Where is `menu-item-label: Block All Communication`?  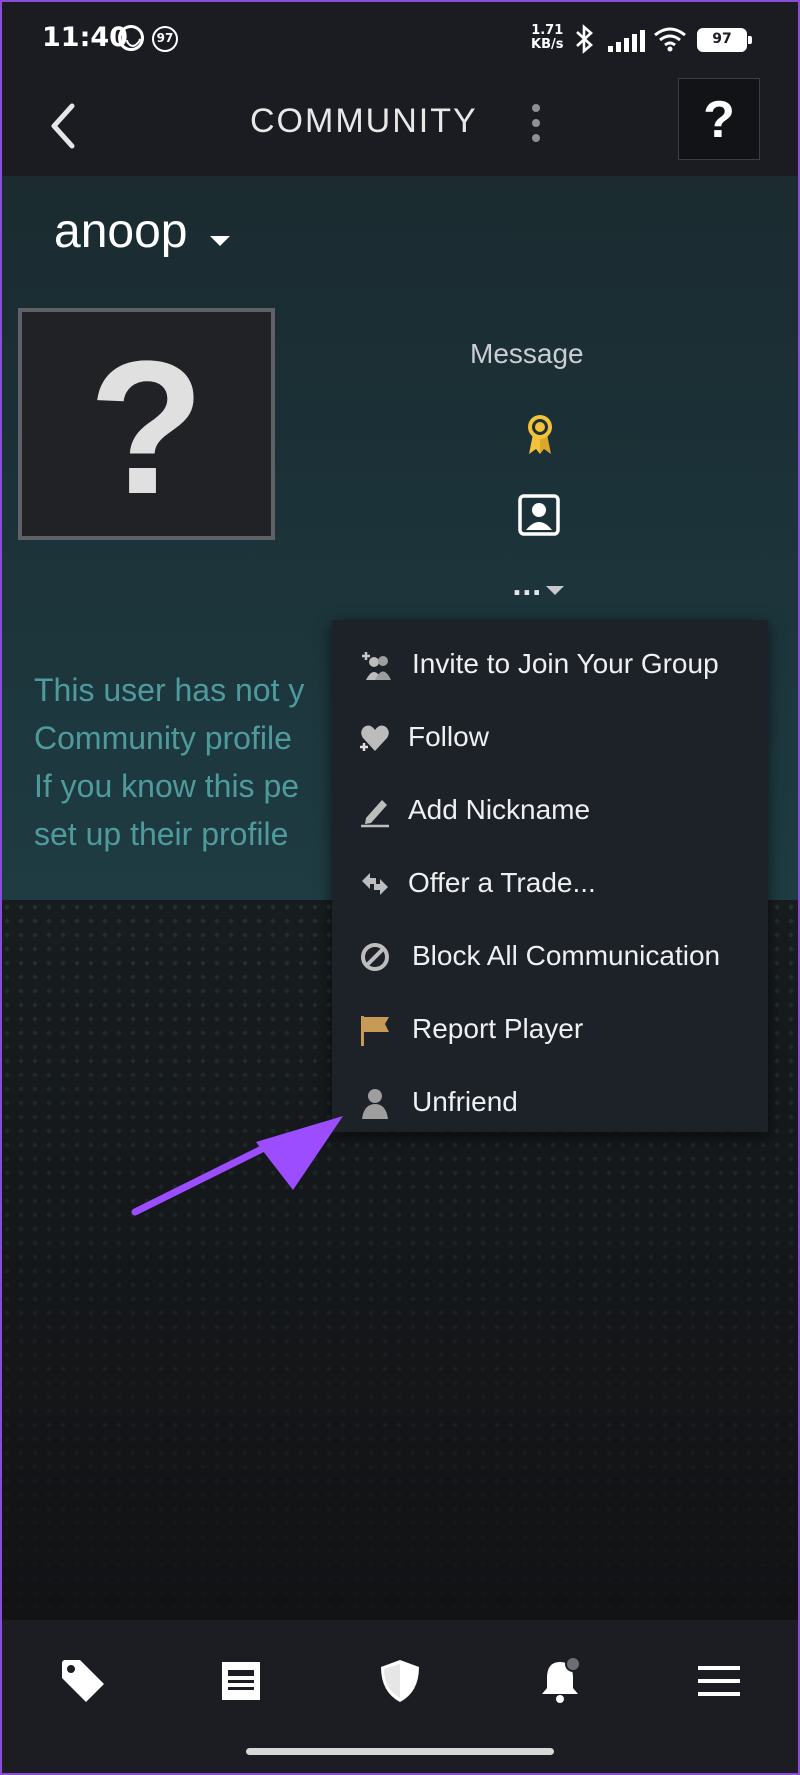 menu-item-label: Block All Communication is located at coordinates (566, 955).